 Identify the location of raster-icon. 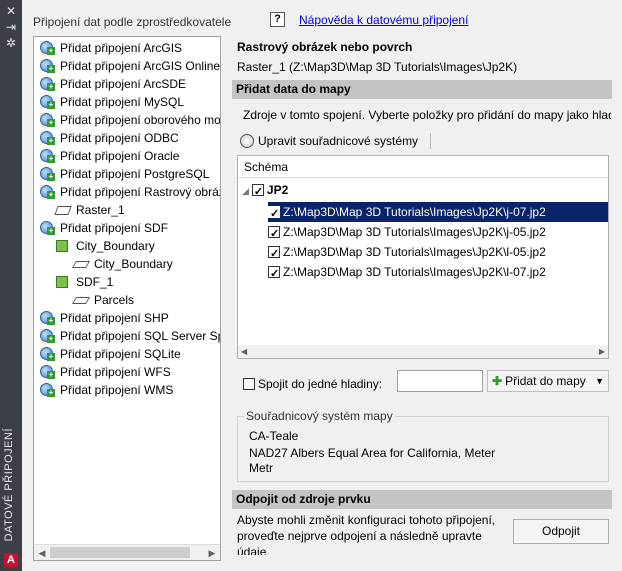
(63, 210).